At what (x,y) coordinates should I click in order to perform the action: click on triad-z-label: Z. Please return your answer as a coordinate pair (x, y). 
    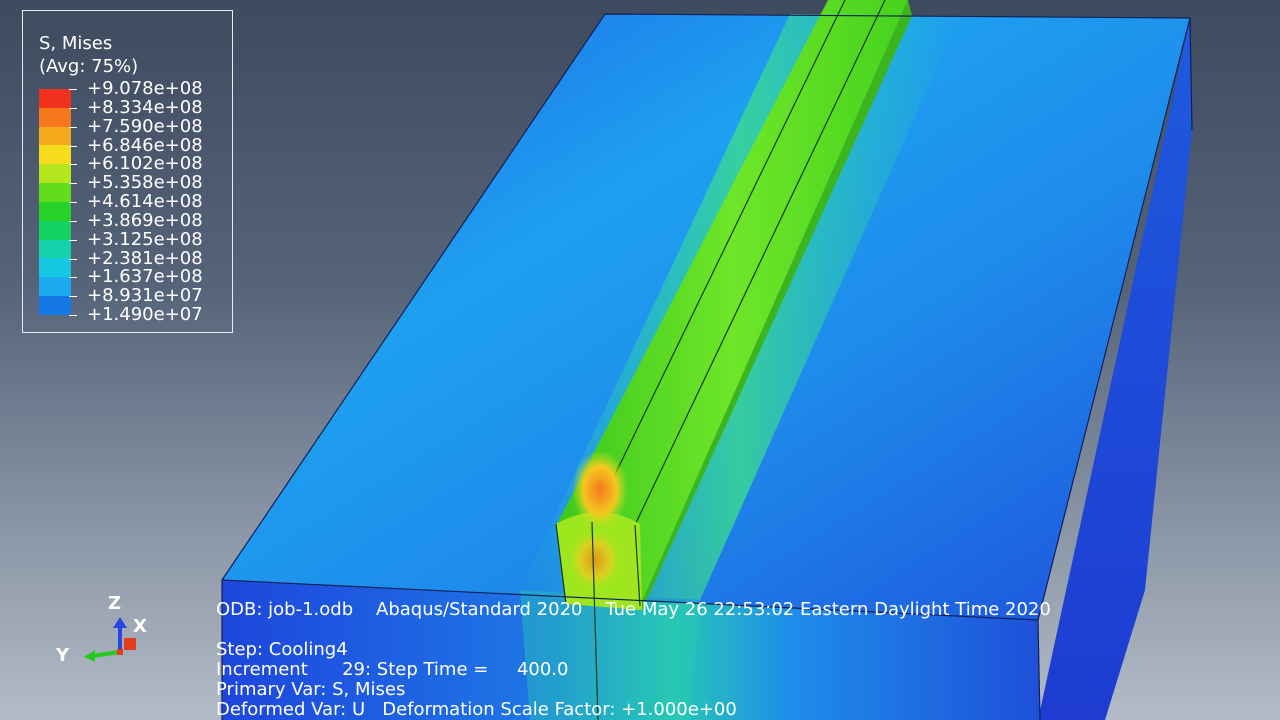
    Looking at the image, I should click on (115, 603).